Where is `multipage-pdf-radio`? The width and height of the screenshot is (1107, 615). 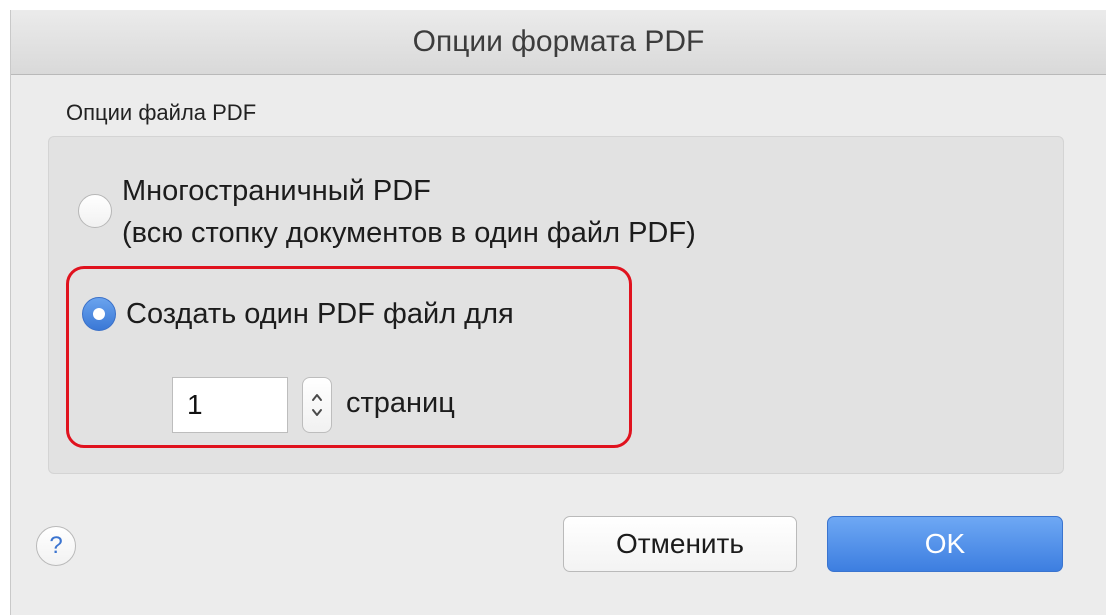
multipage-pdf-radio is located at coordinates (95, 211).